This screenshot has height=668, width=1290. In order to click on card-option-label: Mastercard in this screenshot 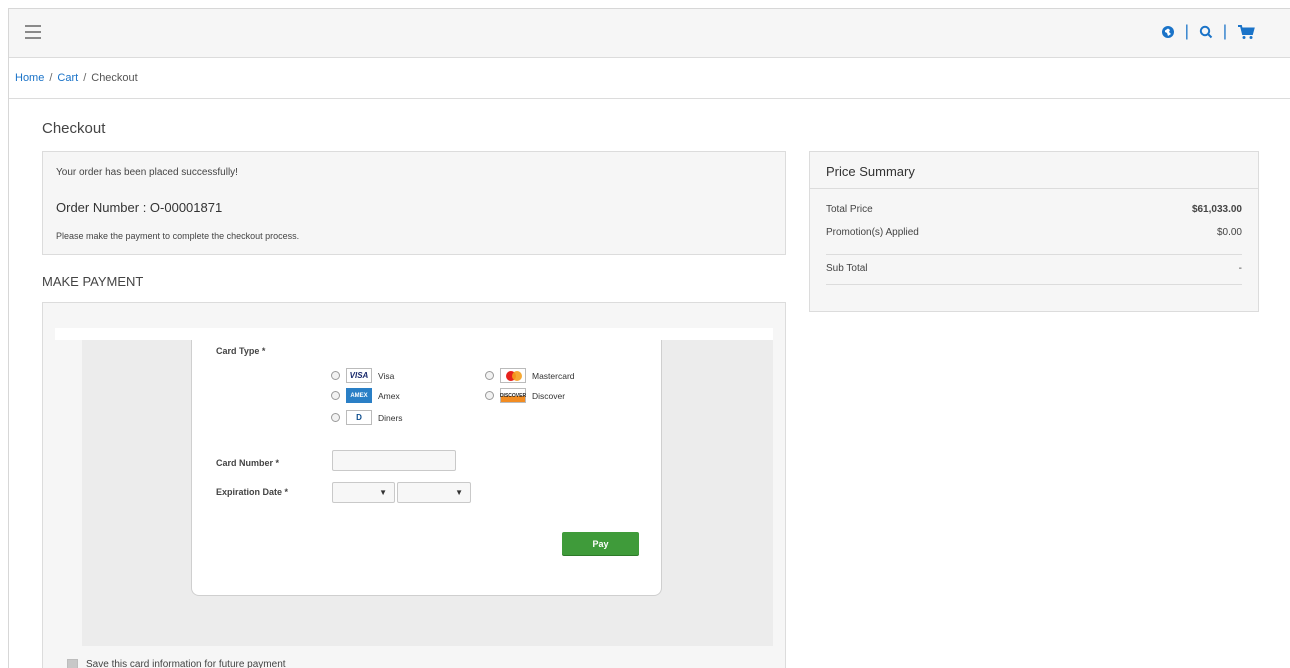, I will do `click(553, 375)`.